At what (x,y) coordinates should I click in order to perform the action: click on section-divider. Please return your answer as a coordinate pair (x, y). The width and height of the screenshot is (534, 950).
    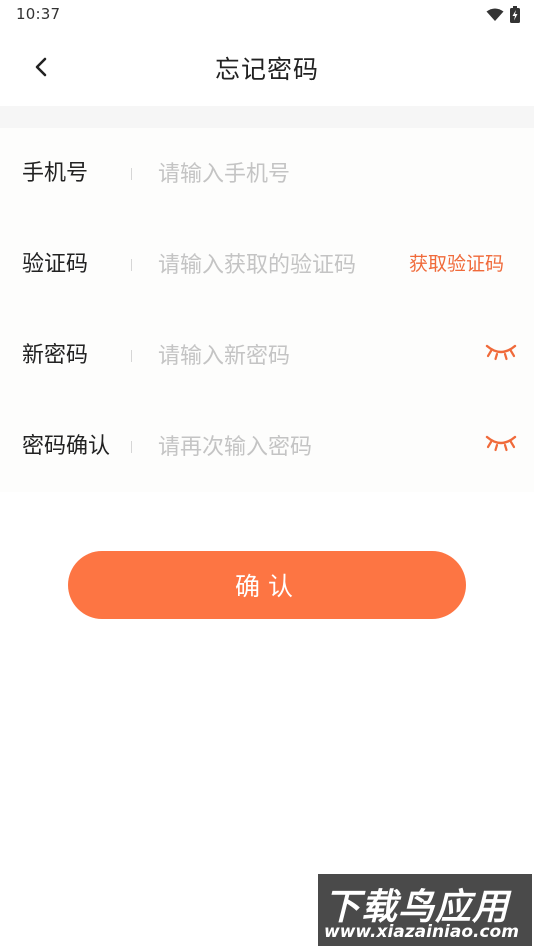
    Looking at the image, I should click on (267, 117).